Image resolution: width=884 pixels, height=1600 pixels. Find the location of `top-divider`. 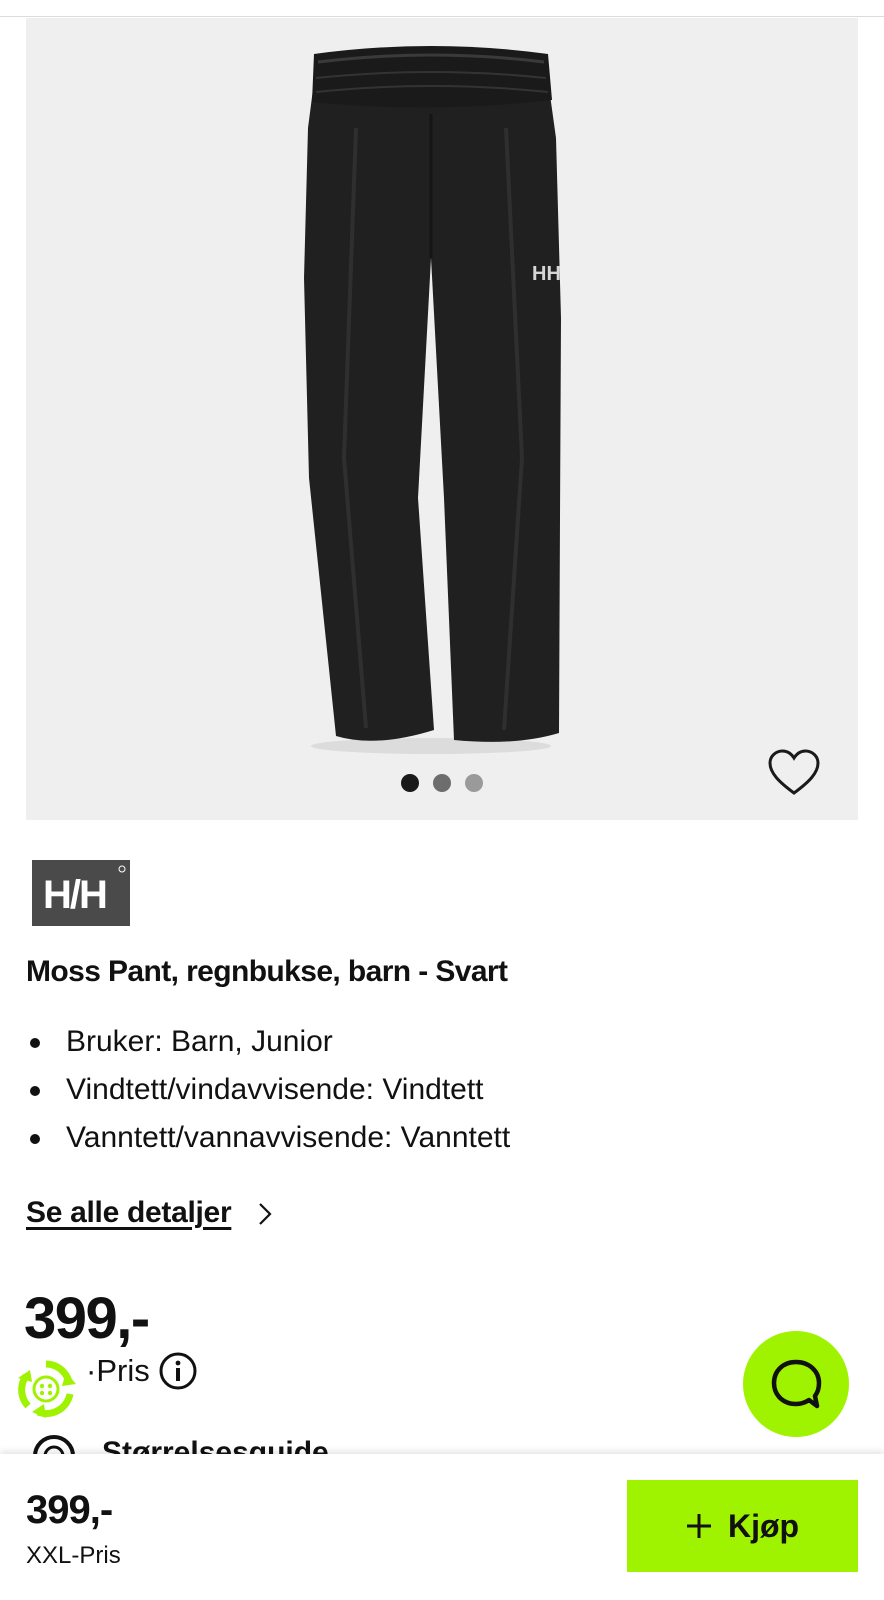

top-divider is located at coordinates (442, 16).